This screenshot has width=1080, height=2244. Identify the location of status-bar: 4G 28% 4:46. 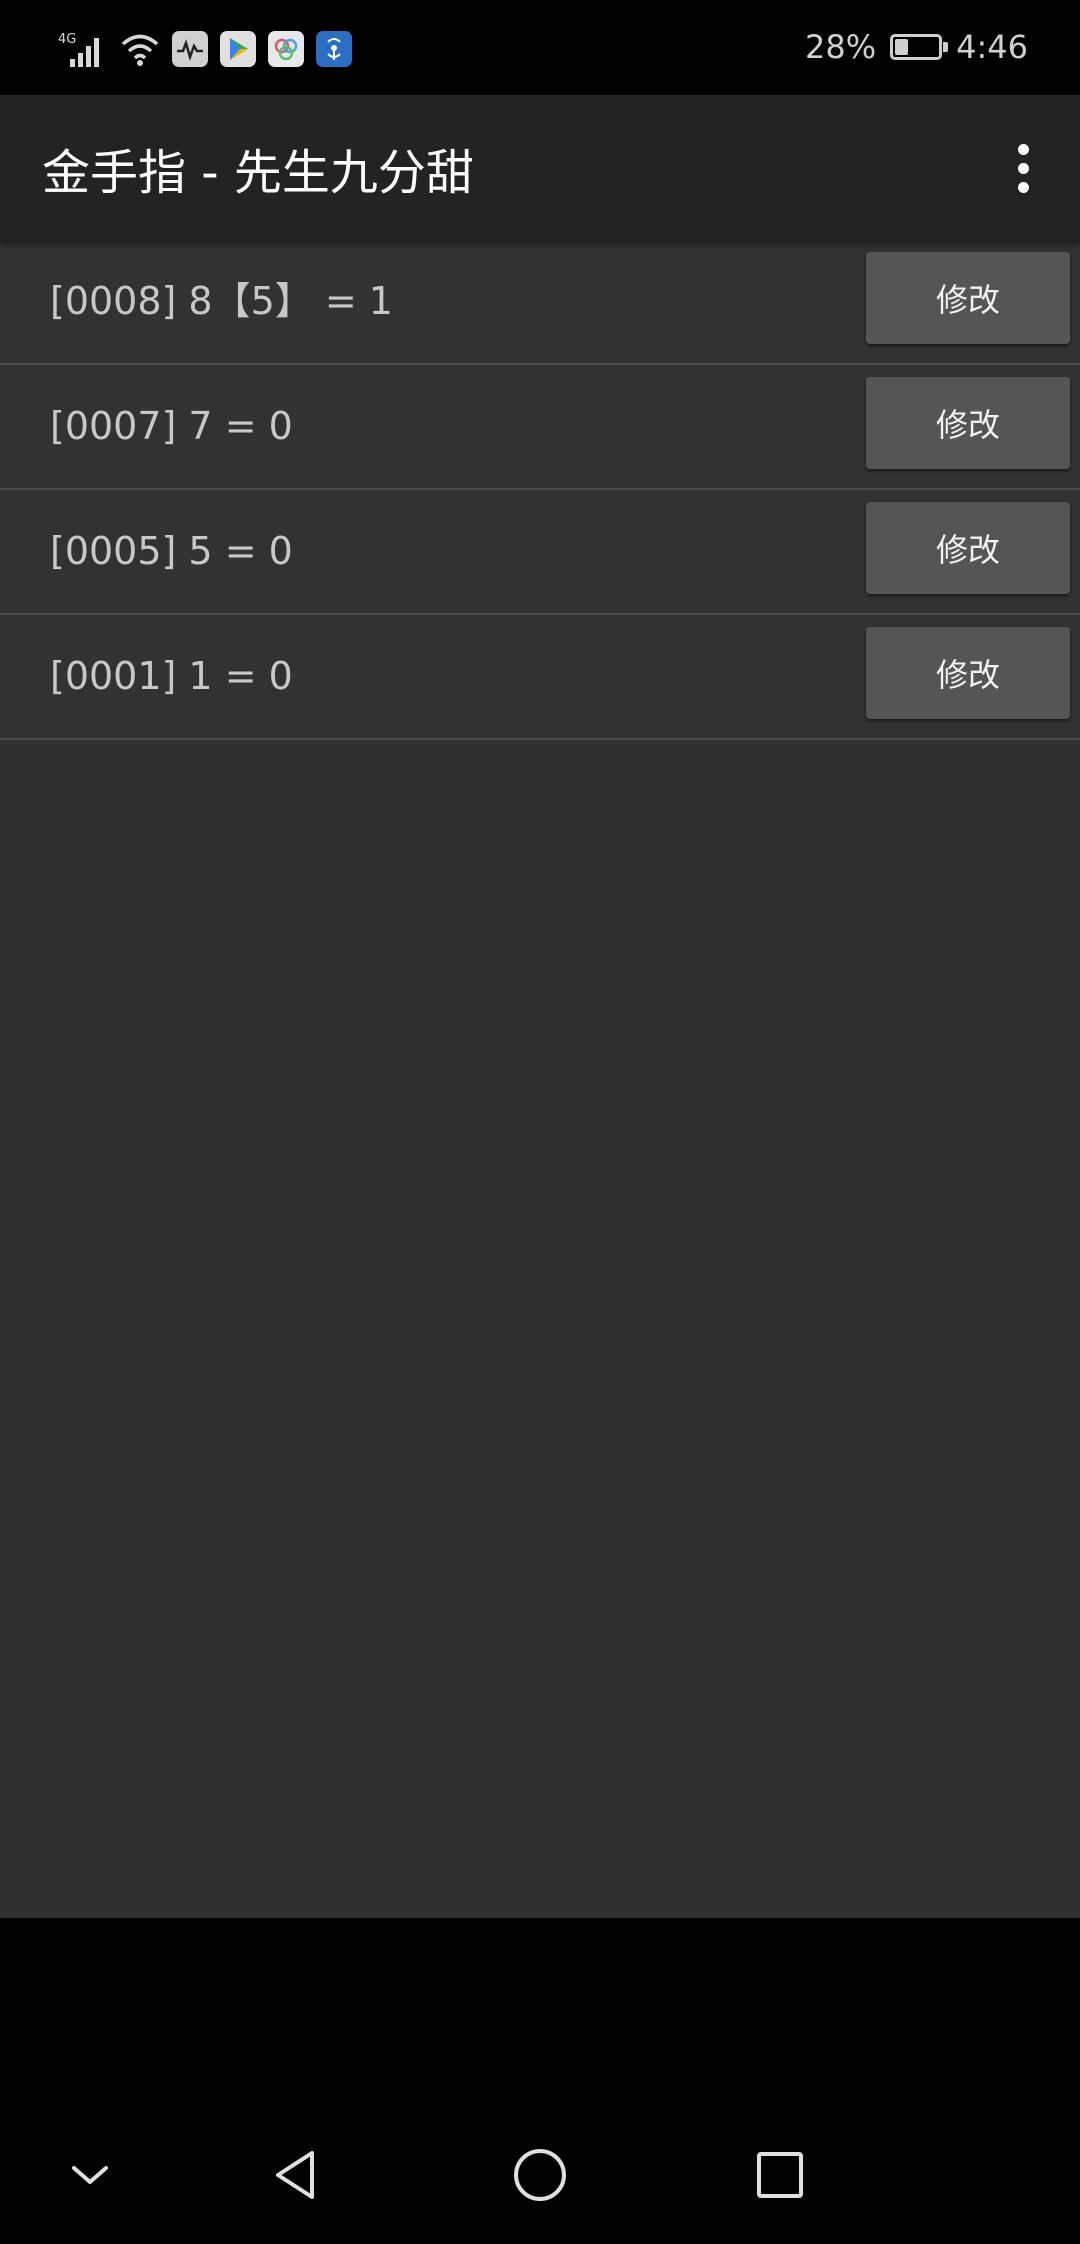
(540, 47).